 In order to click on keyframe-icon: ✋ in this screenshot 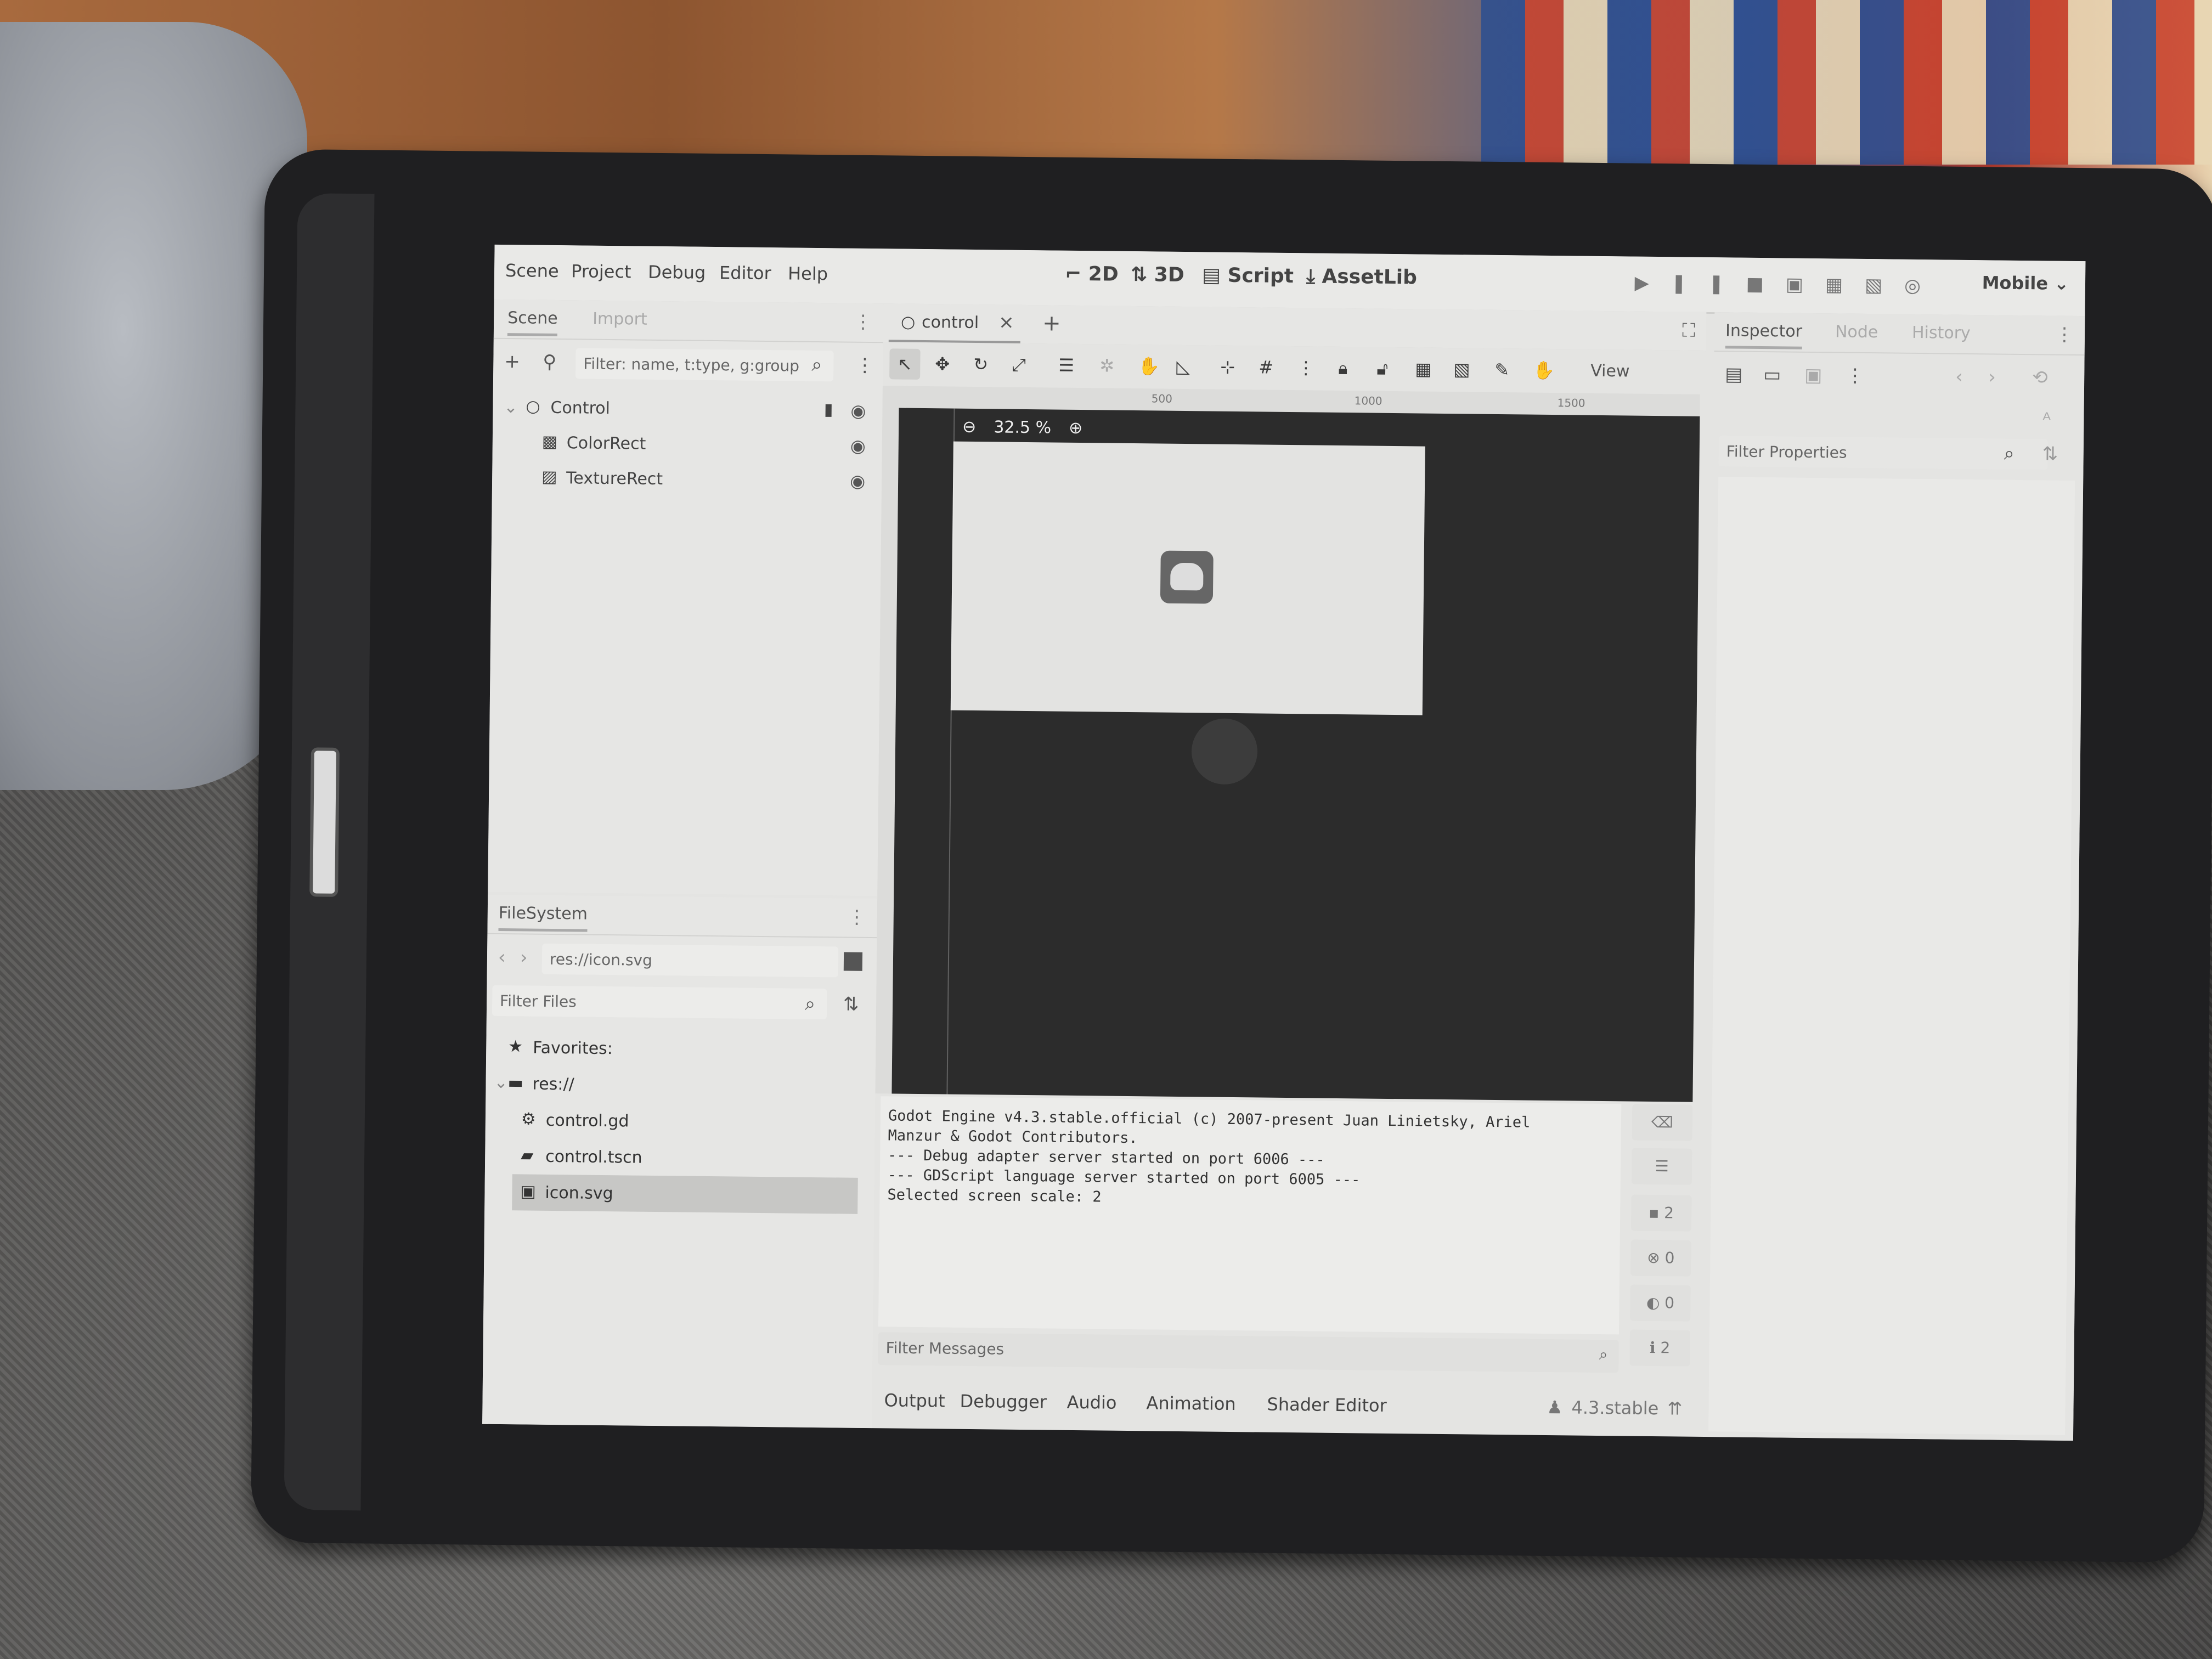, I will do `click(1544, 370)`.